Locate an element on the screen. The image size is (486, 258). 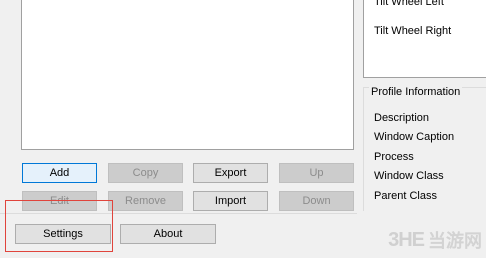
import-button: Import is located at coordinates (230, 201).